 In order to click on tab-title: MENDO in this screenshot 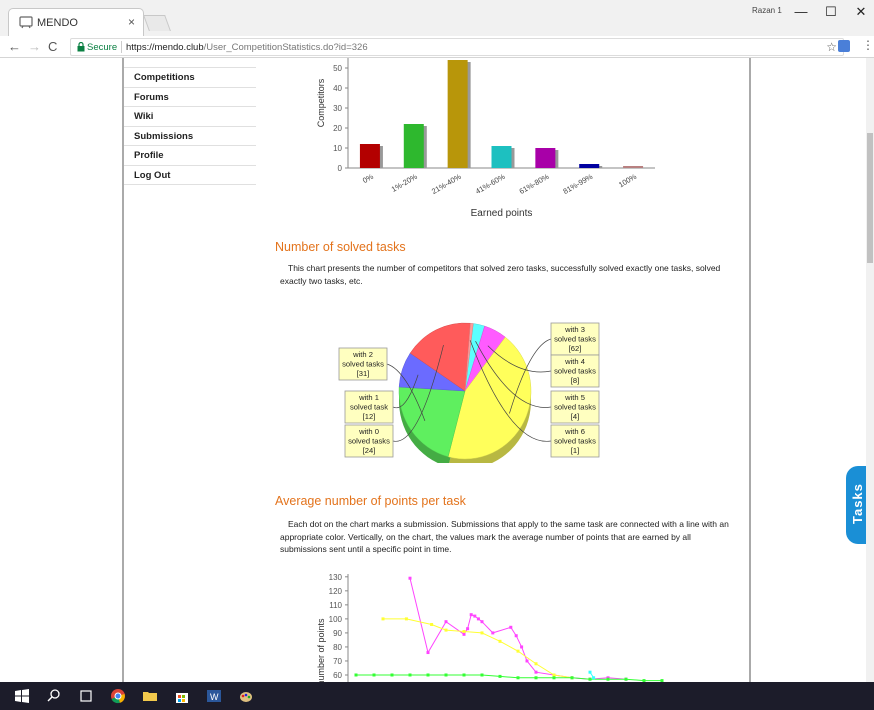, I will do `click(57, 23)`.